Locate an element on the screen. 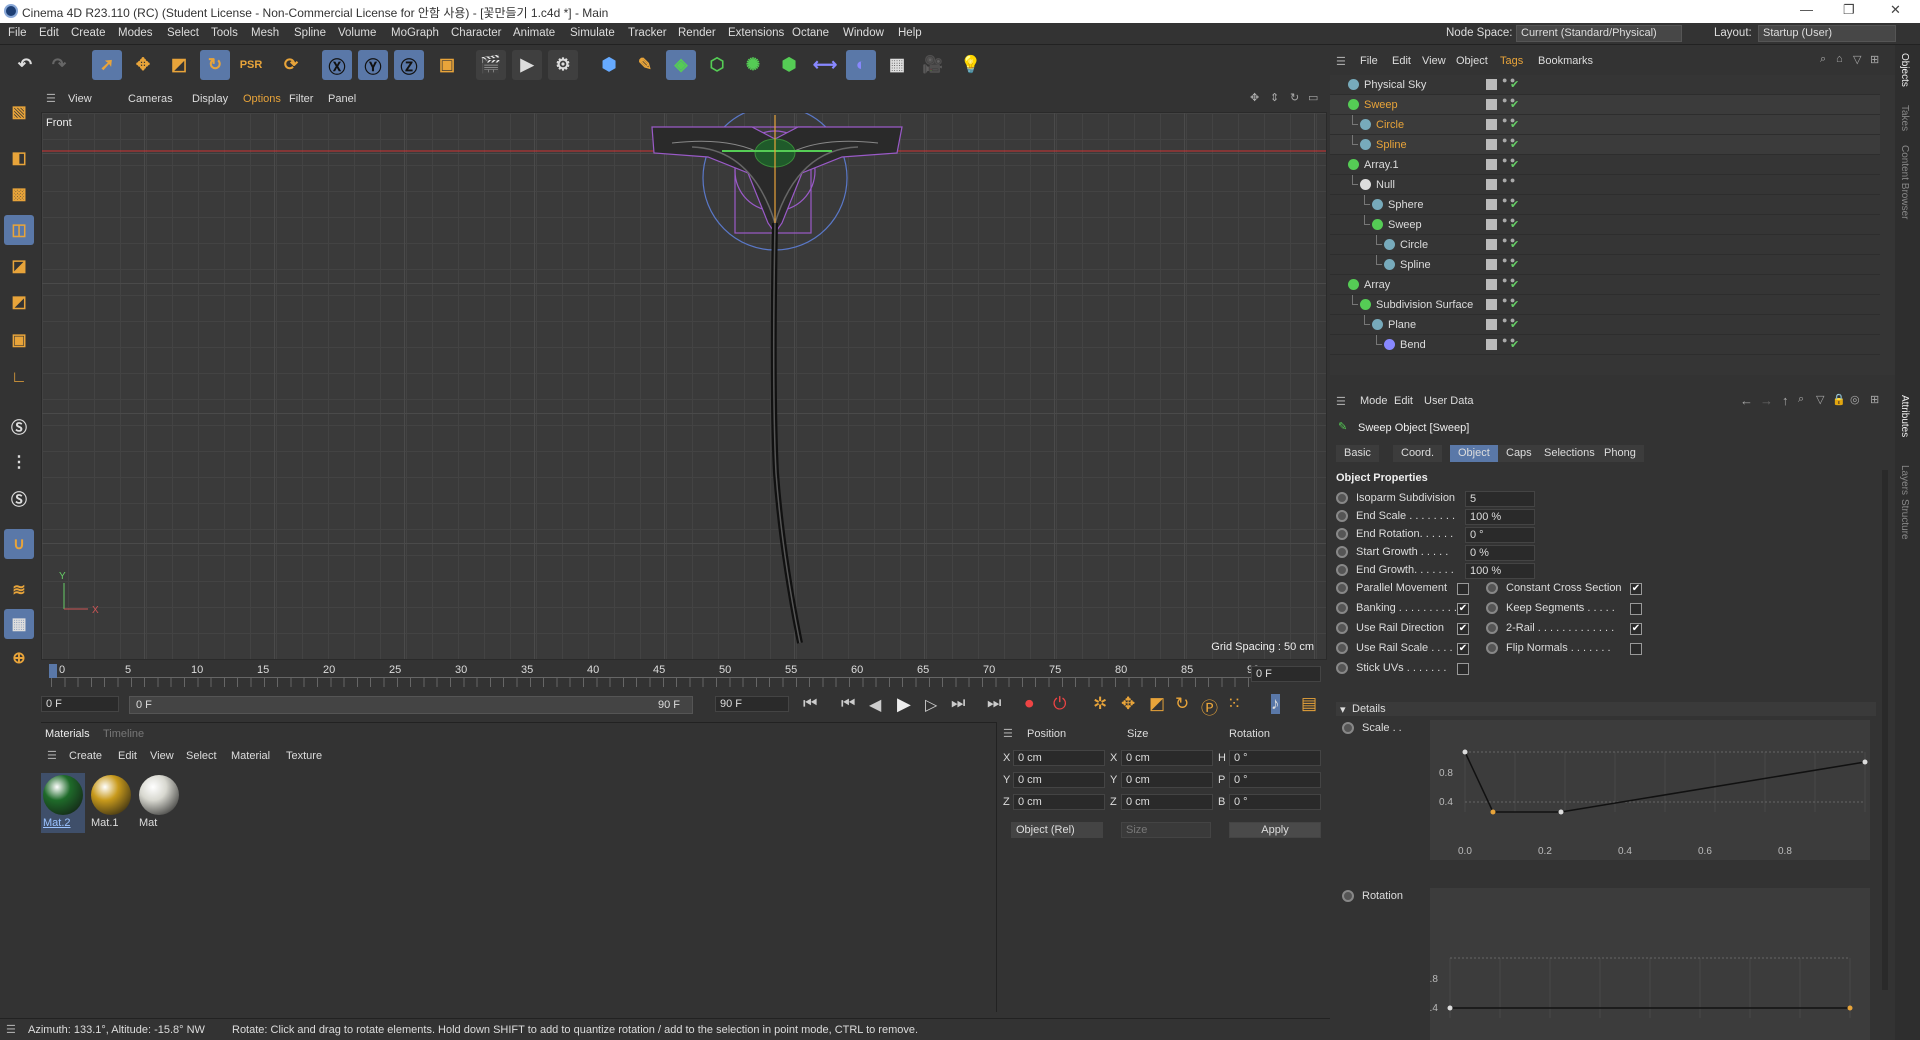 This screenshot has width=1920, height=1040. rotate-tool-icon: ↻ is located at coordinates (215, 65).